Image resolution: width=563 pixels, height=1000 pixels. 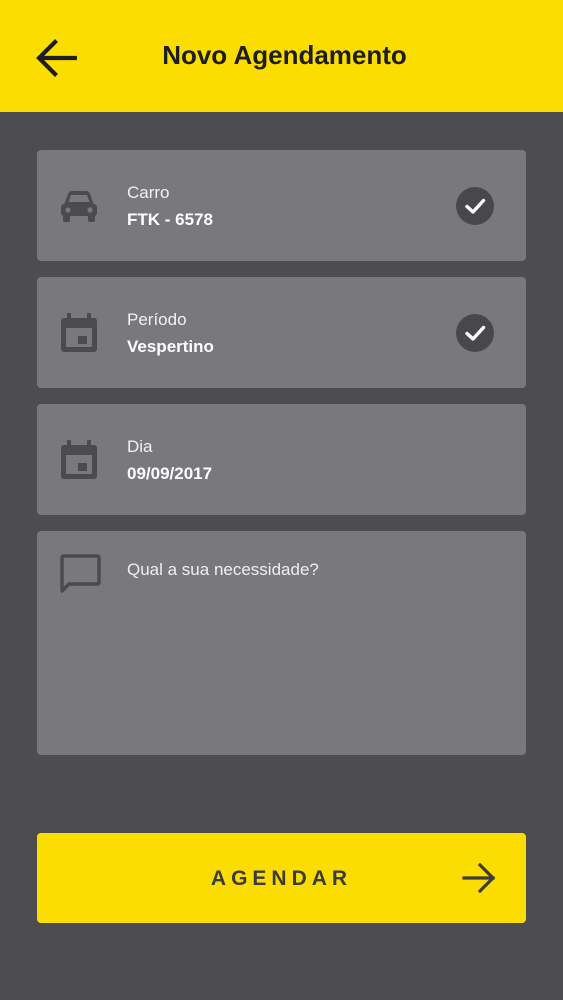 I want to click on page-title: Novo Agendamento, so click(x=284, y=55).